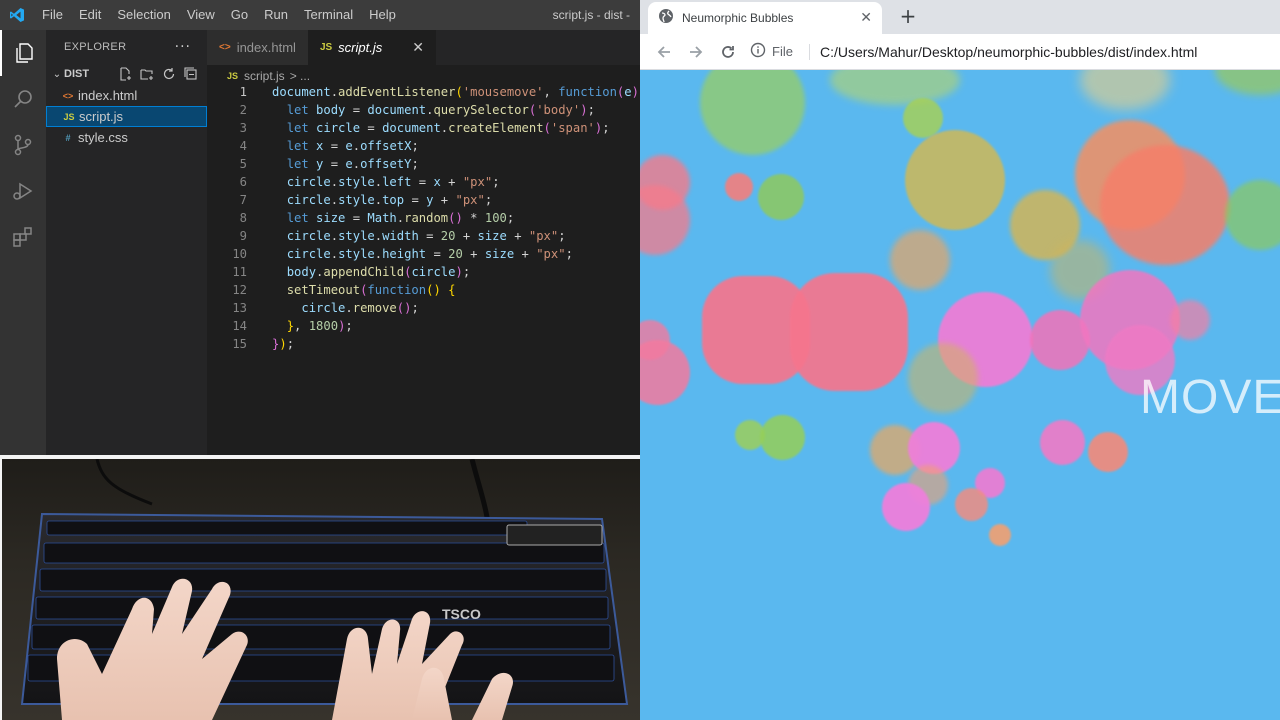 Image resolution: width=1280 pixels, height=720 pixels. What do you see at coordinates (23, 145) in the screenshot?
I see `source-control-icon` at bounding box center [23, 145].